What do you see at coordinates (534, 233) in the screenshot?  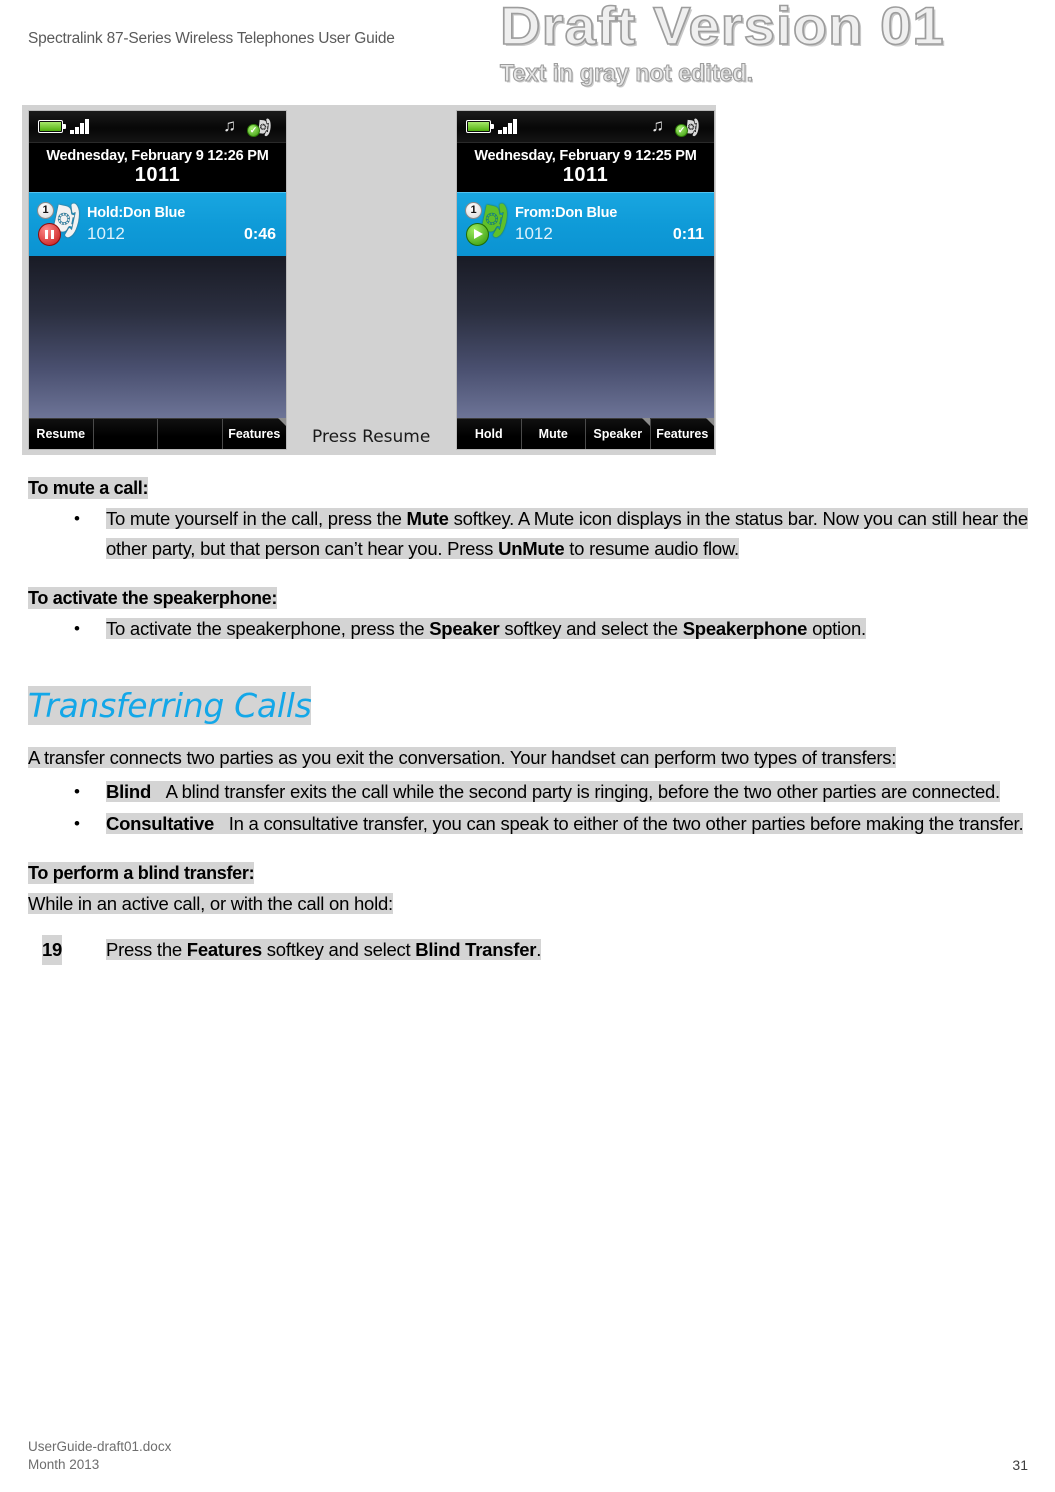 I see `call-number-right: 1012` at bounding box center [534, 233].